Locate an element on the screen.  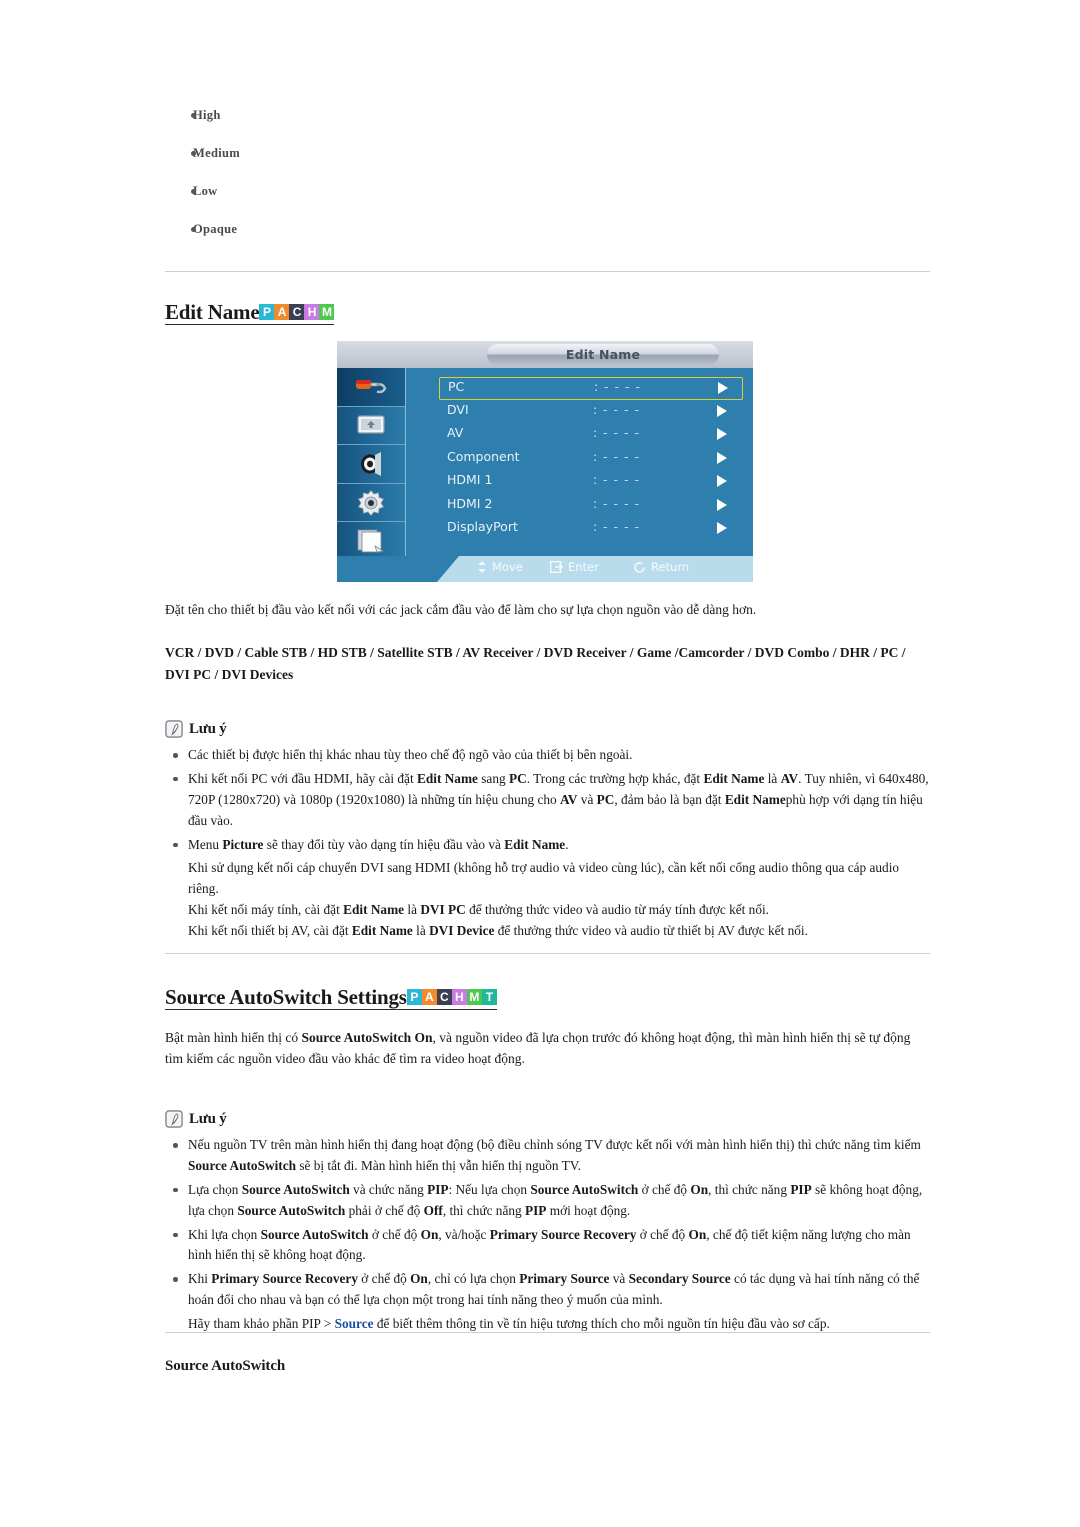
option-label: Opaque is located at coordinates (215, 229).